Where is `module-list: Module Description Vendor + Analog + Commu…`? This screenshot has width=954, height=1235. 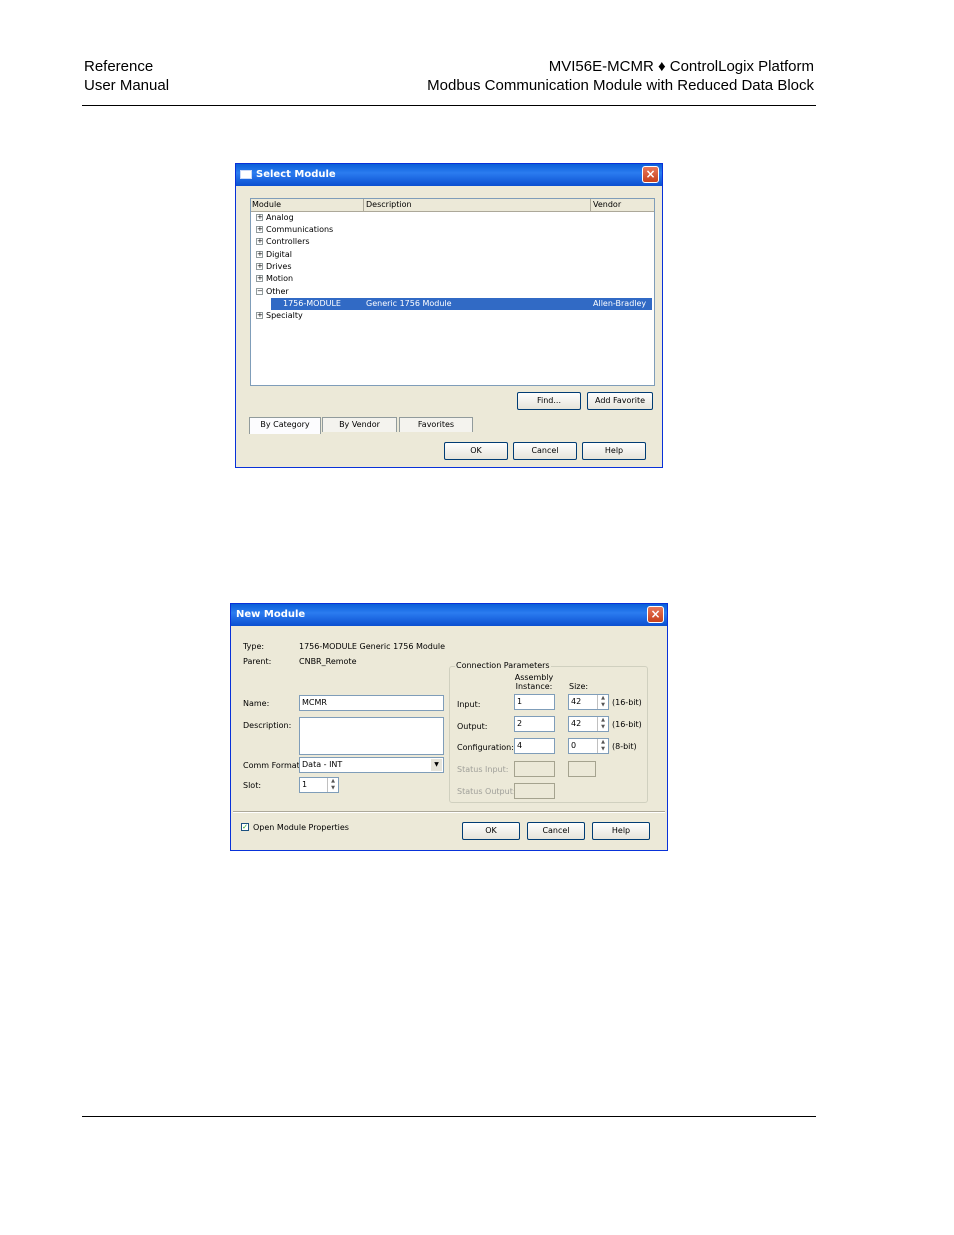
module-list: Module Description Vendor + Analog + Commu… is located at coordinates (452, 304).